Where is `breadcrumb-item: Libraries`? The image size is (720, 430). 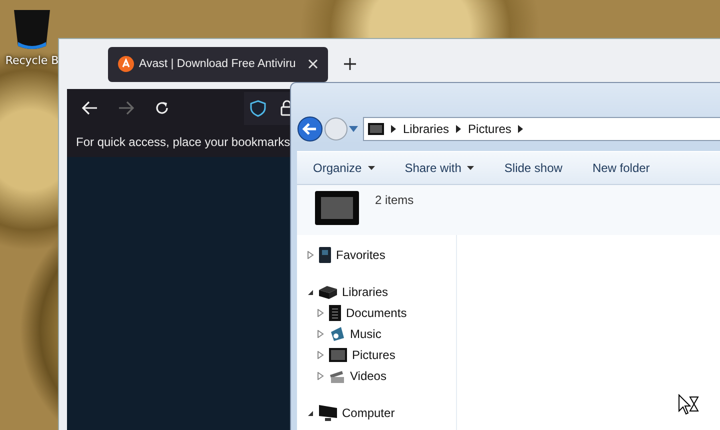 breadcrumb-item: Libraries is located at coordinates (426, 129).